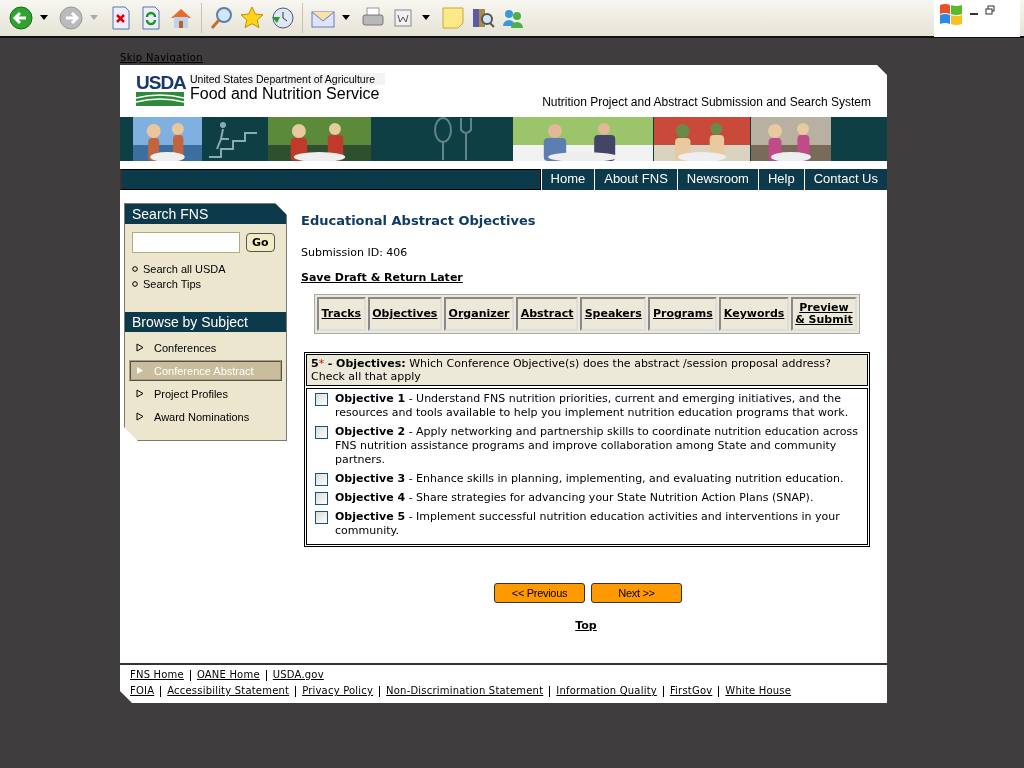 Image resolution: width=1024 pixels, height=768 pixels. I want to click on footer-link: OANE Home, so click(228, 675).